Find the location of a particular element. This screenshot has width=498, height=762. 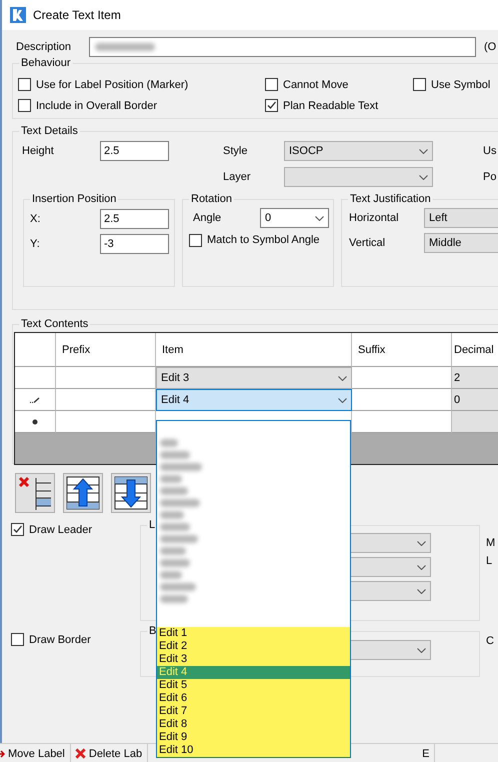

checkbox: Draw Border is located at coordinates (75, 639).